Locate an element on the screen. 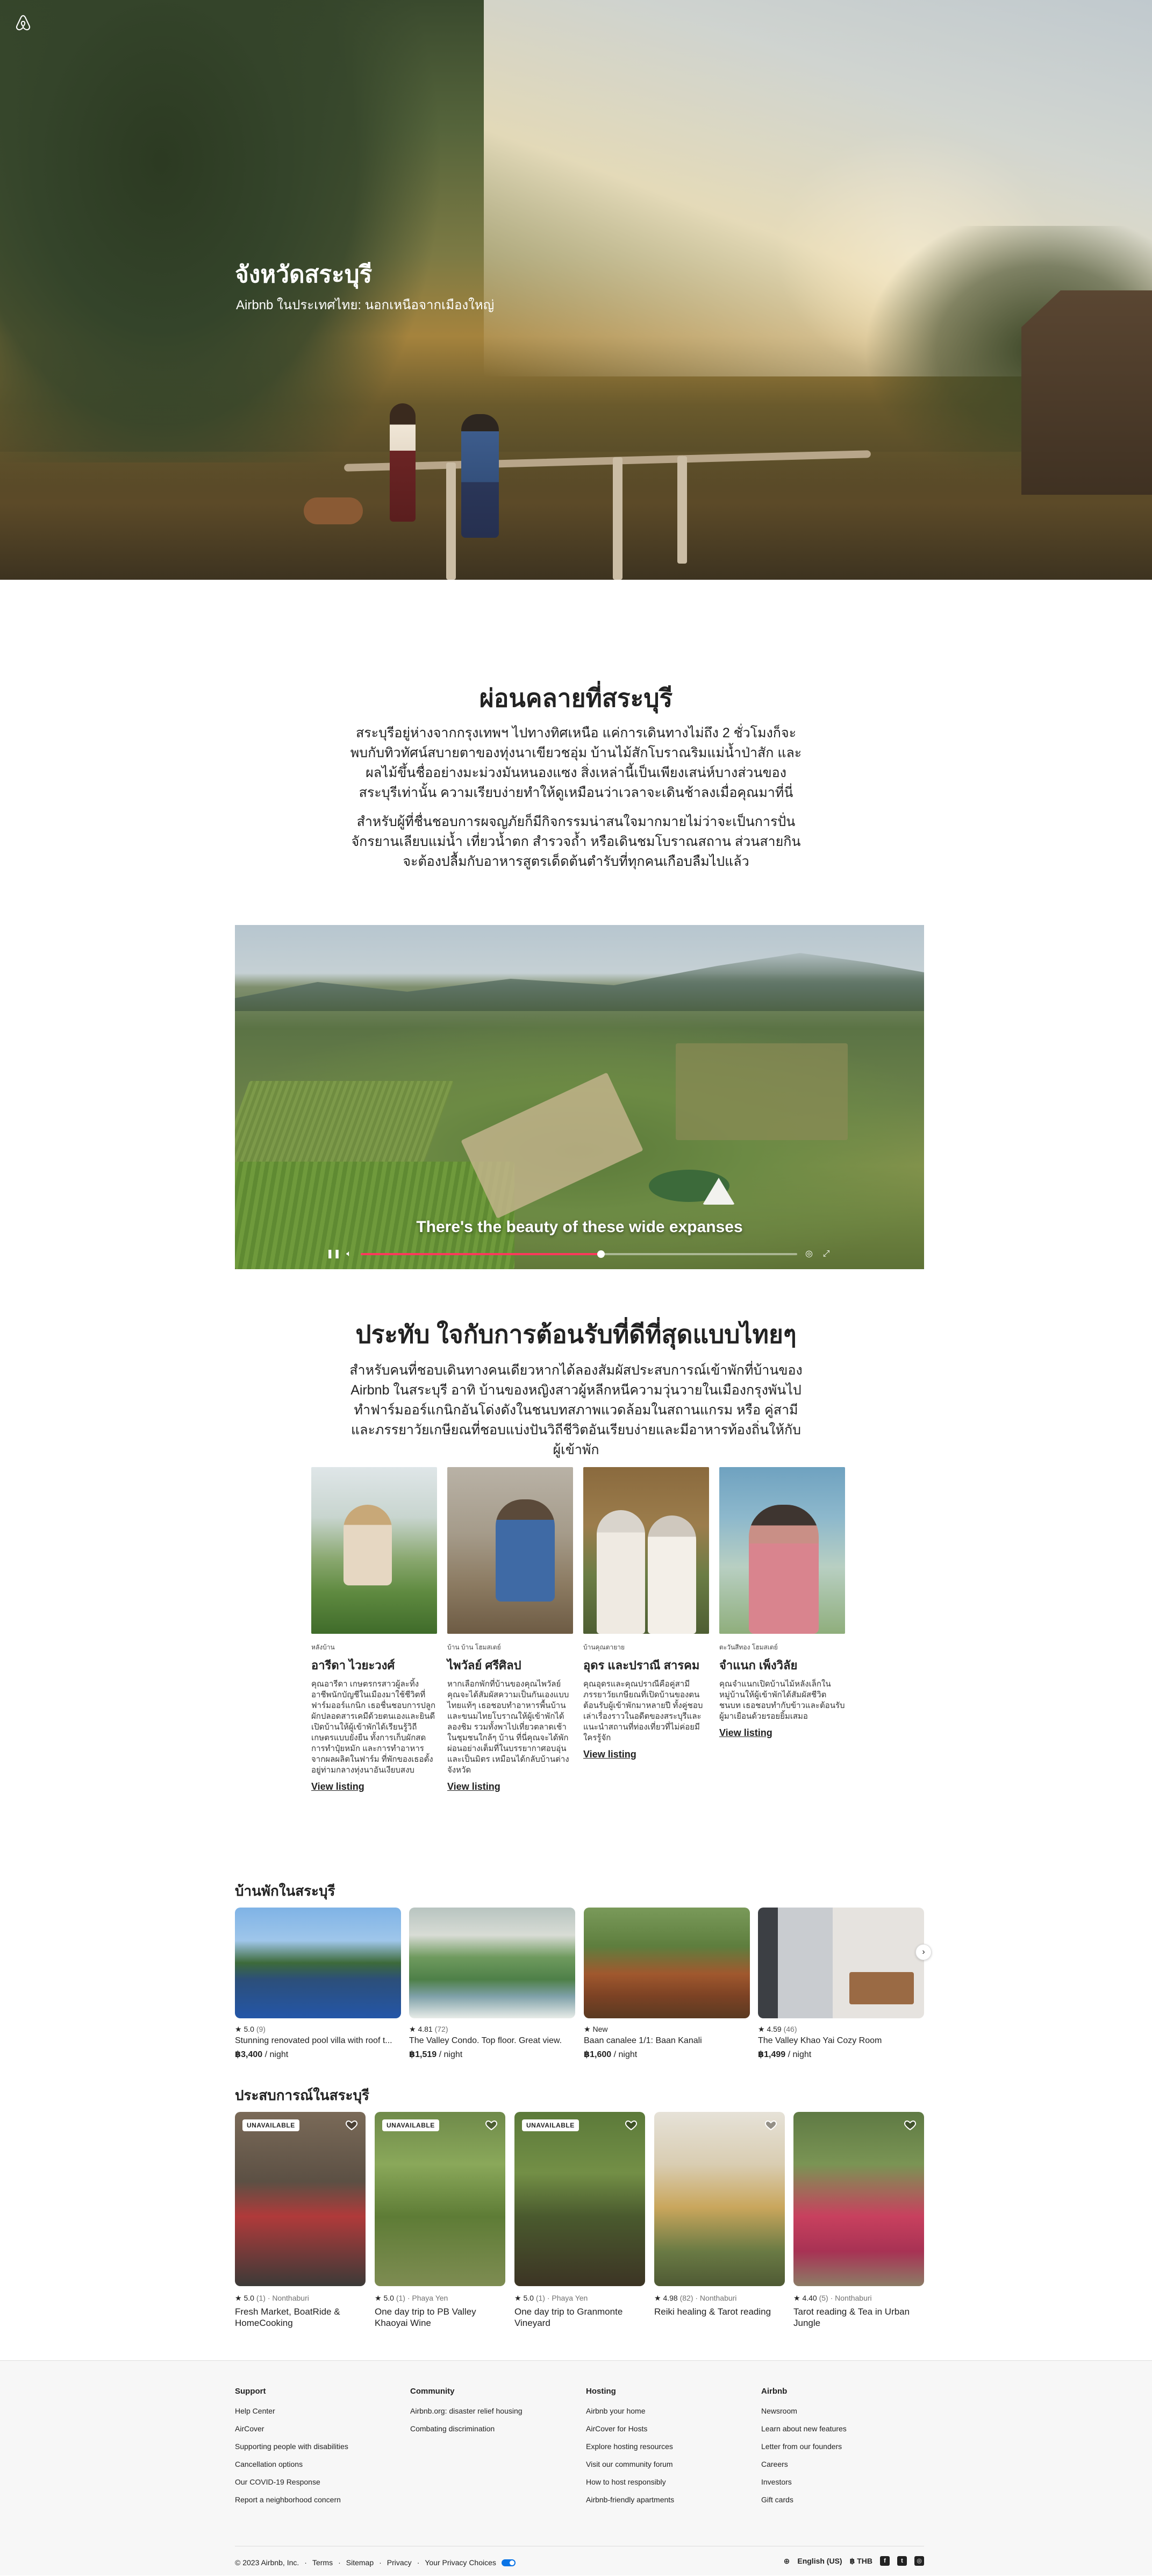 This screenshot has width=1152, height=2576. hero-ground is located at coordinates (576, 516).